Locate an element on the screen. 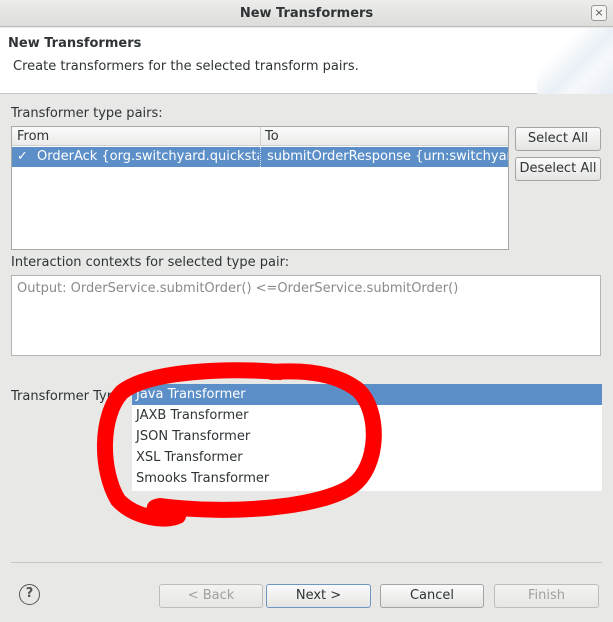 The height and width of the screenshot is (622, 613). finish-button: Finish is located at coordinates (546, 596).